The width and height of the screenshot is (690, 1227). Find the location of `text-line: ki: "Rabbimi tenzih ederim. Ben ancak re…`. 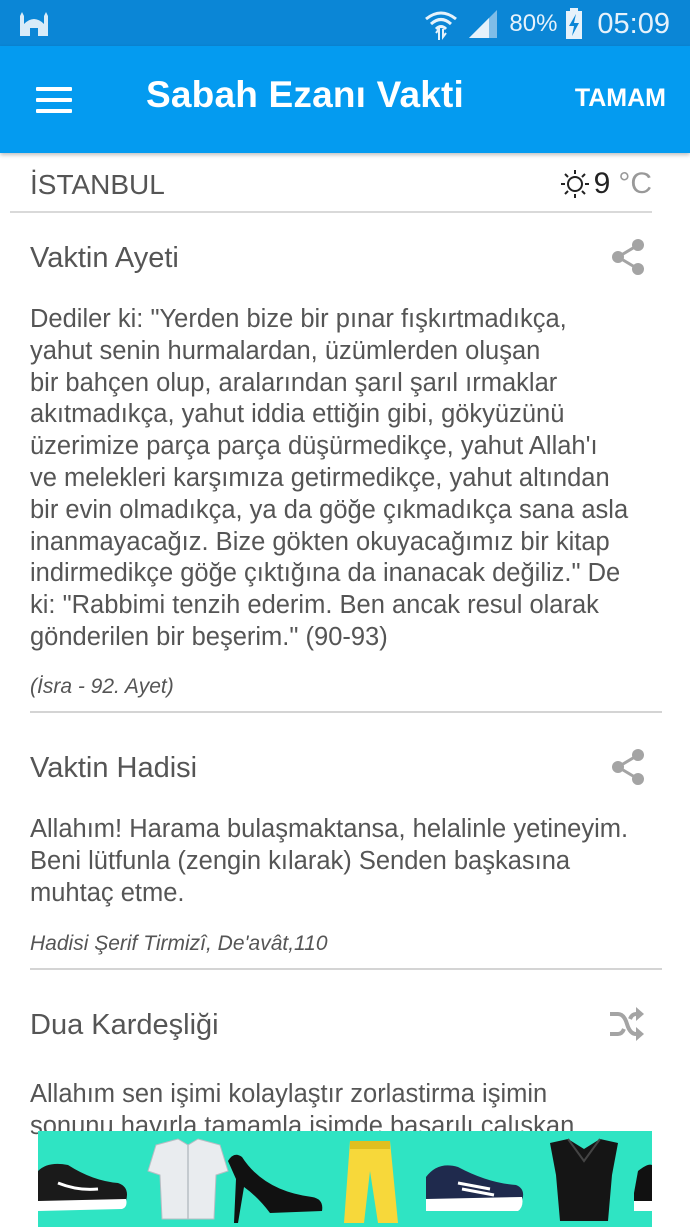

text-line: ki: "Rabbimi tenzih ederim. Ben ancak re… is located at coordinates (314, 605).